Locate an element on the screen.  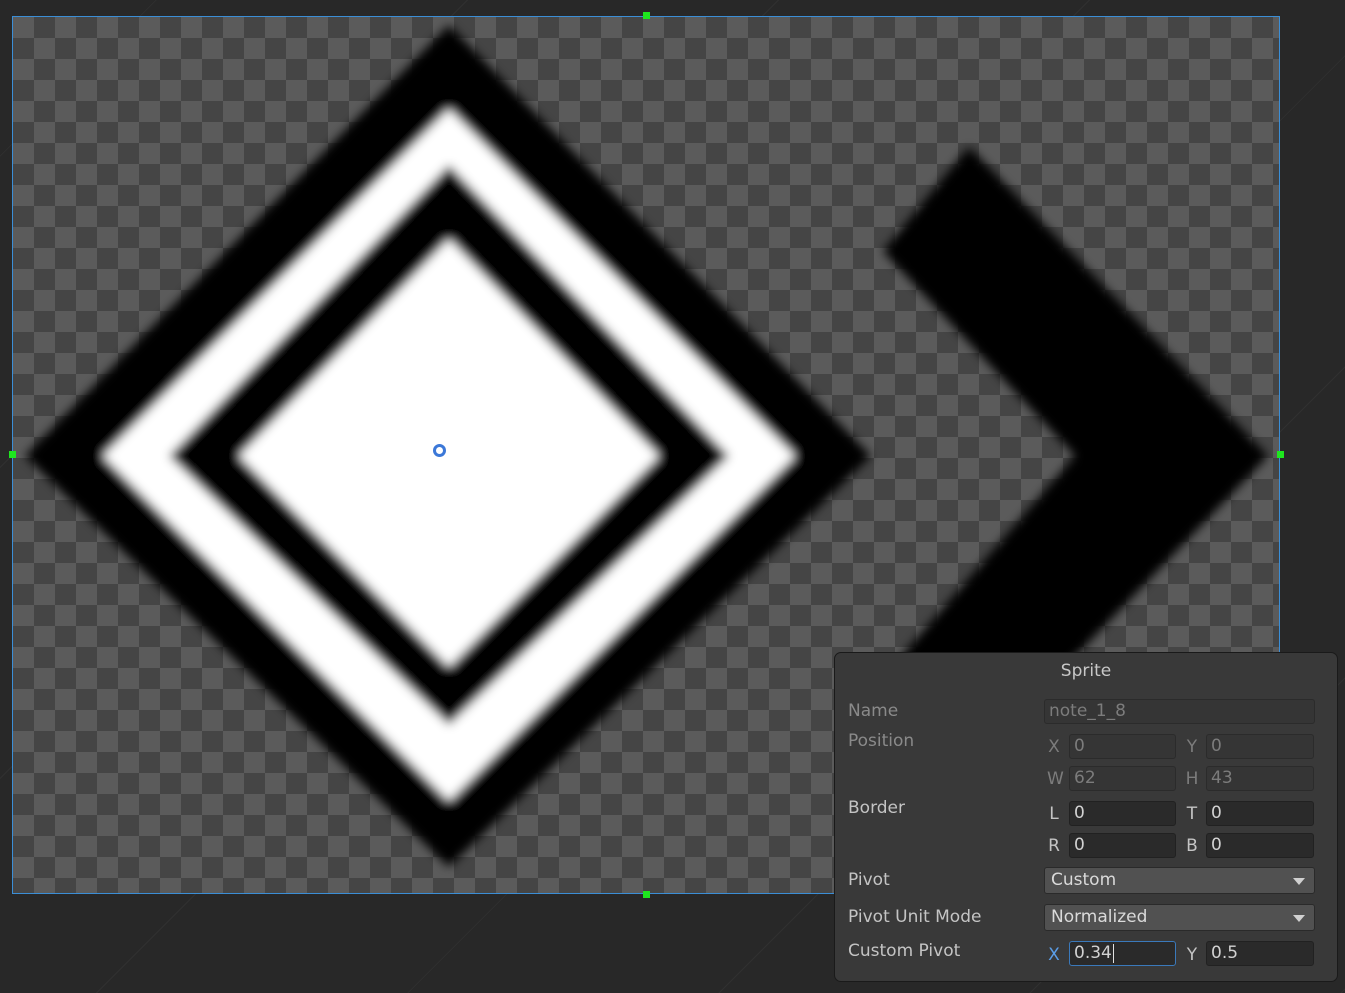
handle-top is located at coordinates (646, 15).